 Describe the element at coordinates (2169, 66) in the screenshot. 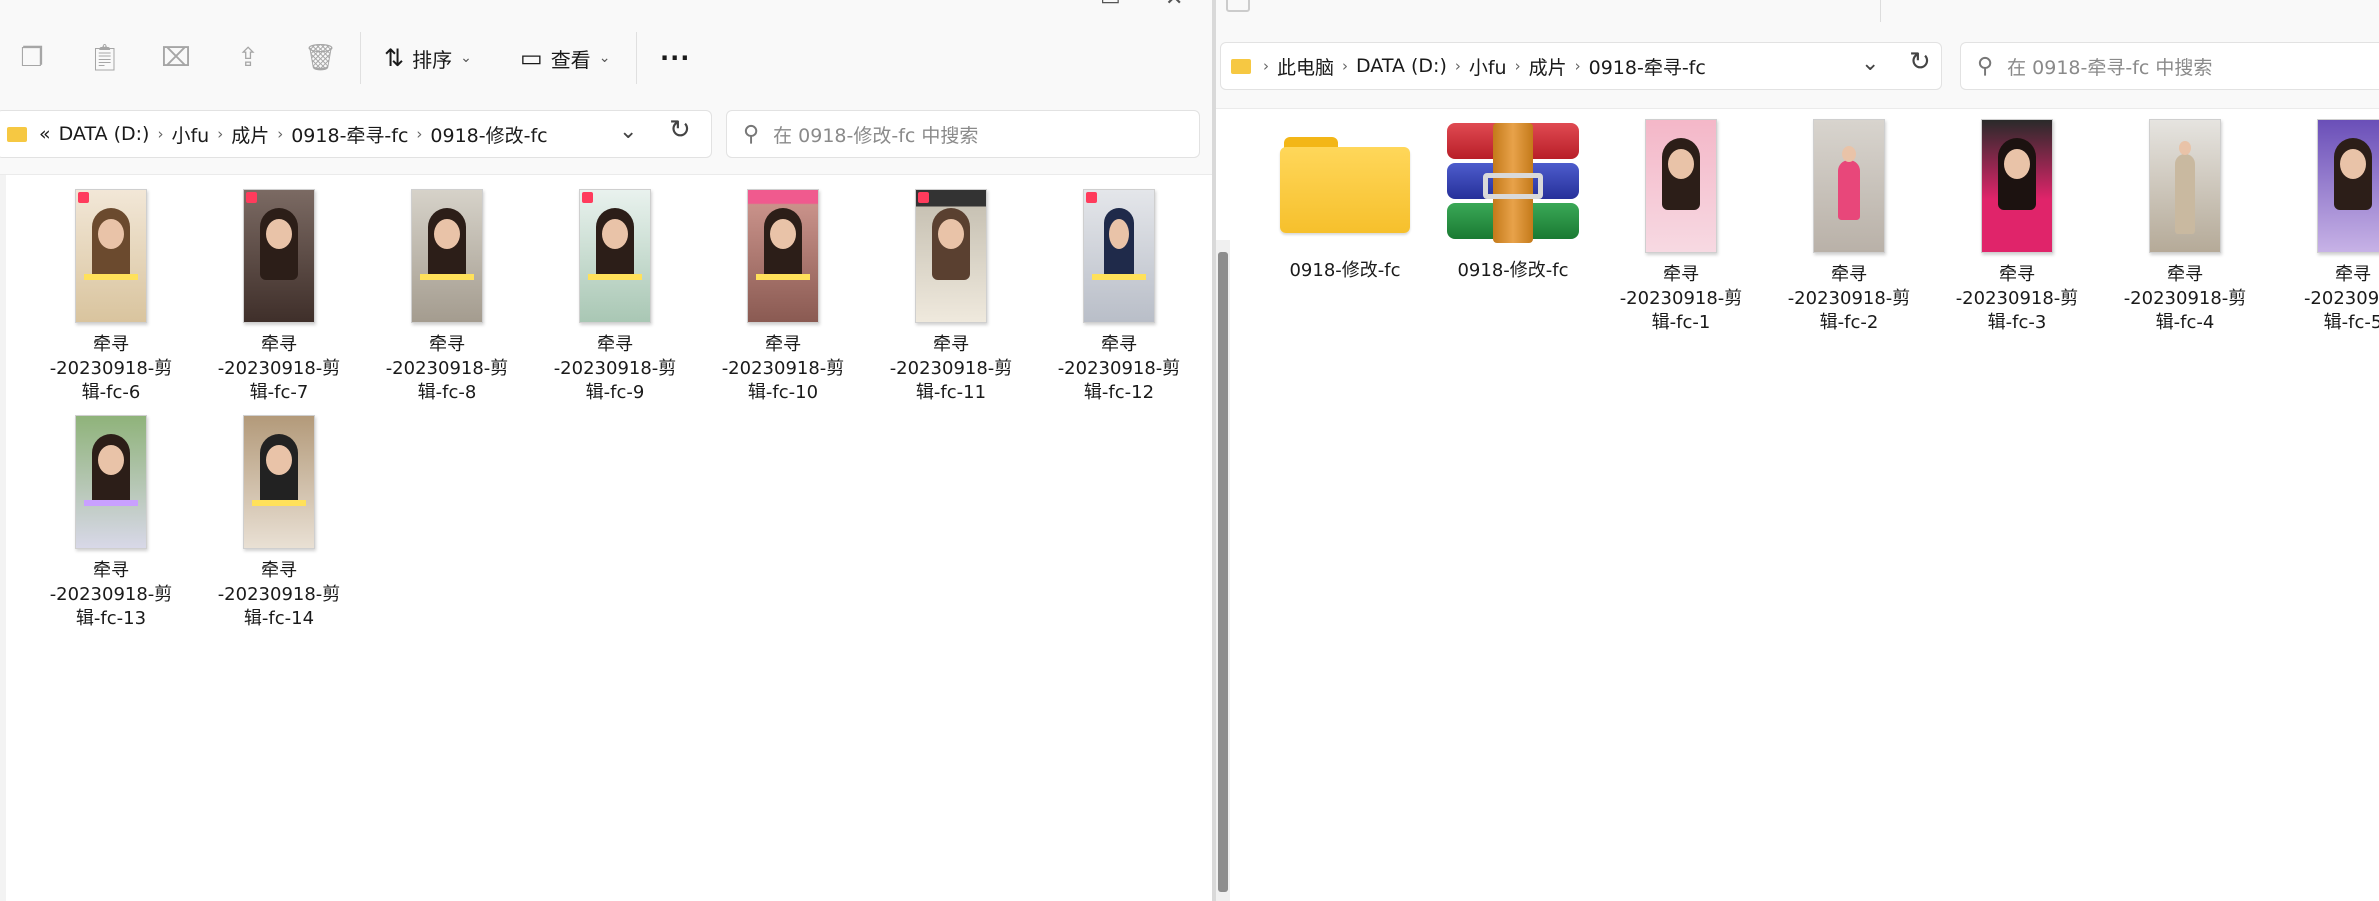

I see `search-box: ⚲ 在 0918-牵寻-fc 中搜索` at that location.